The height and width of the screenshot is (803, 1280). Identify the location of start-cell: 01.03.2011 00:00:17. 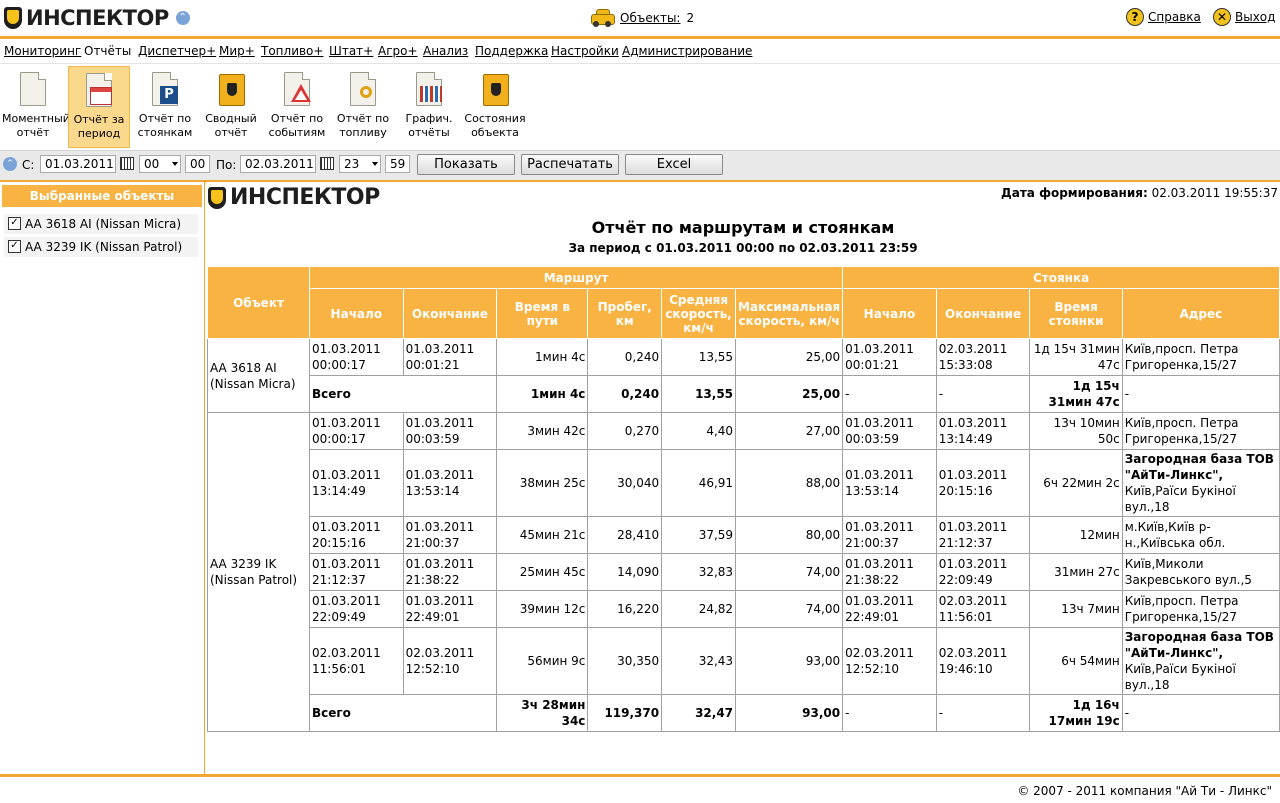
(356, 431).